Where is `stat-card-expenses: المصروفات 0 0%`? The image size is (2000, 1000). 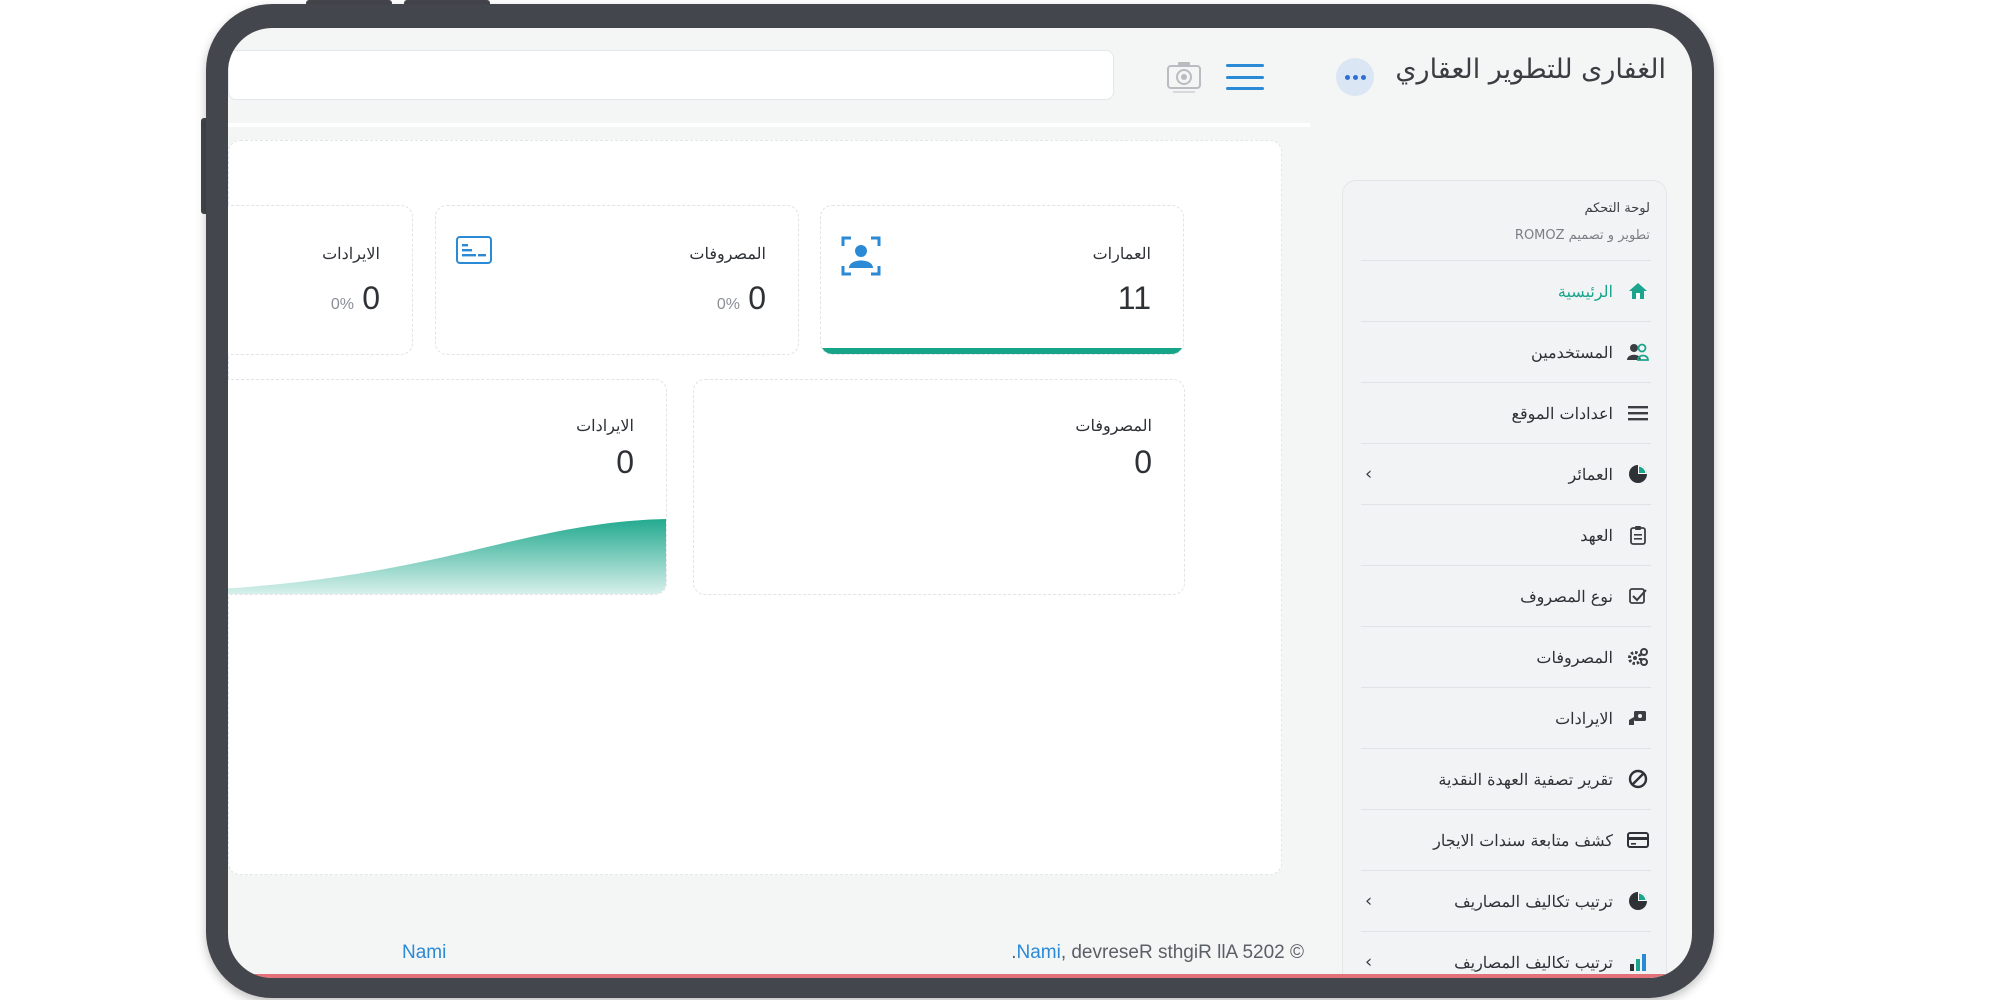
stat-card-expenses: المصروفات 0 0% is located at coordinates (617, 280).